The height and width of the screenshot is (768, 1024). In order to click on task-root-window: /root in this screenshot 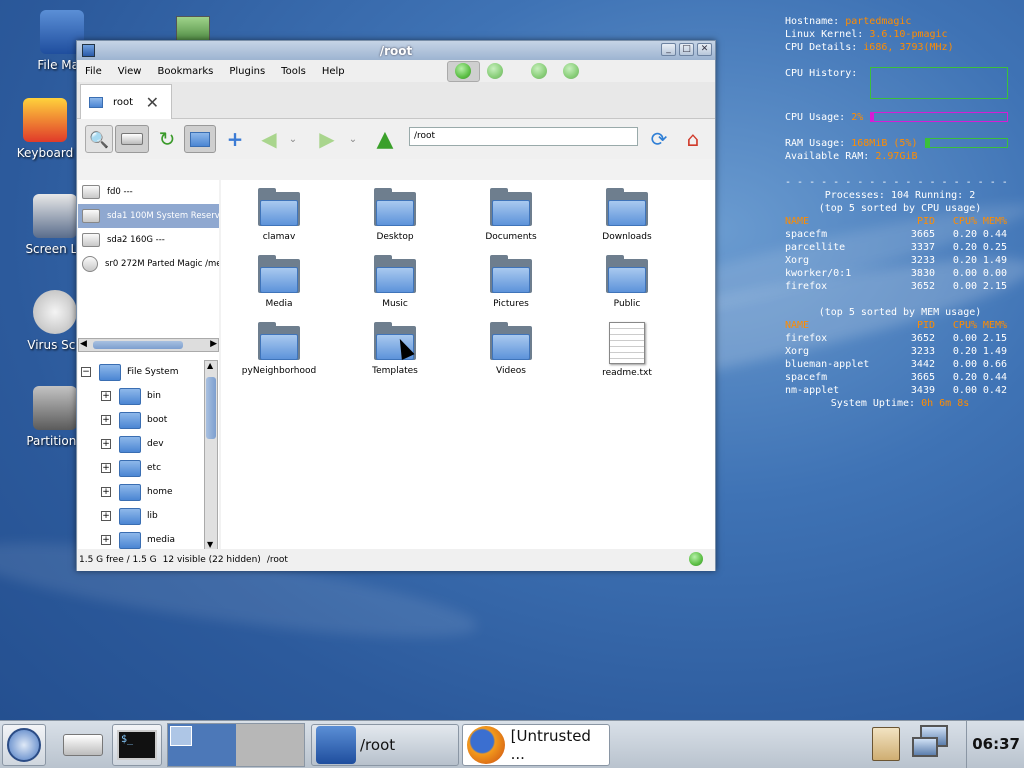, I will do `click(385, 745)`.